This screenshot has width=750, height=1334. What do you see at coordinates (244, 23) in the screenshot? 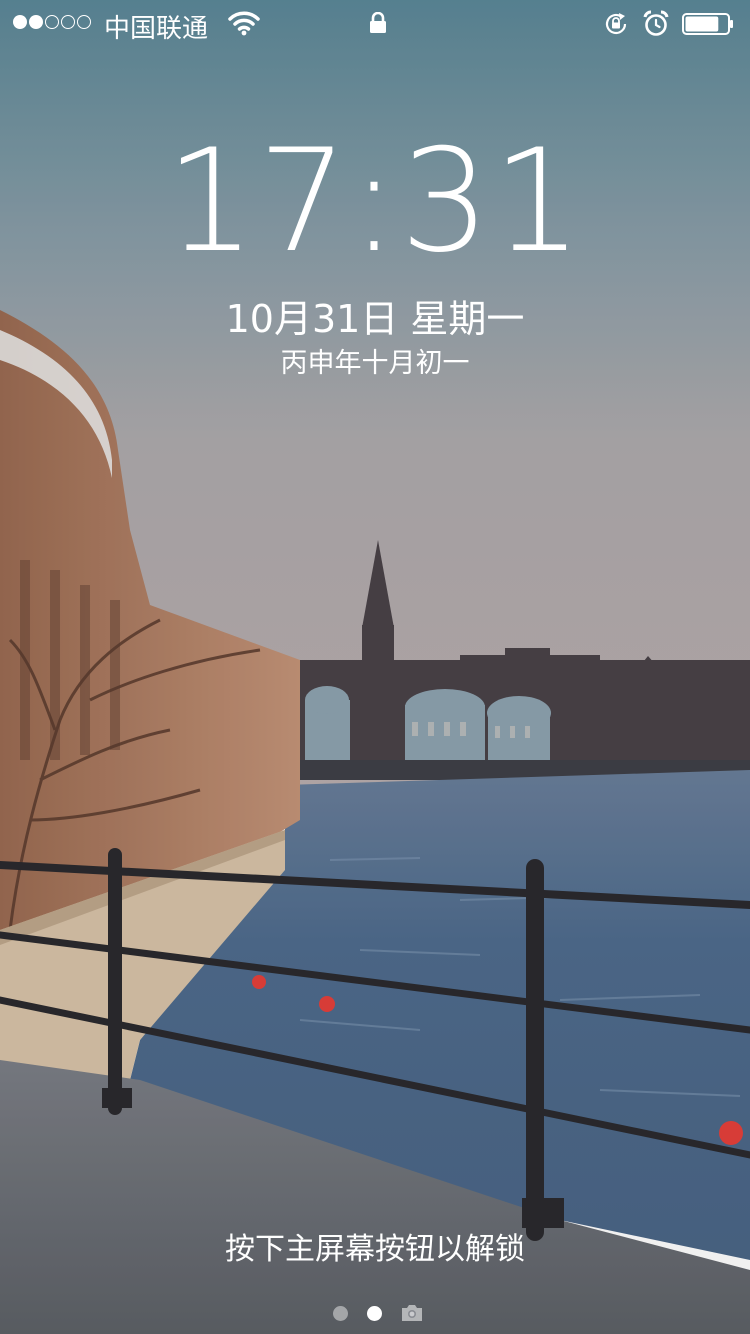
I see `wifi-icon` at bounding box center [244, 23].